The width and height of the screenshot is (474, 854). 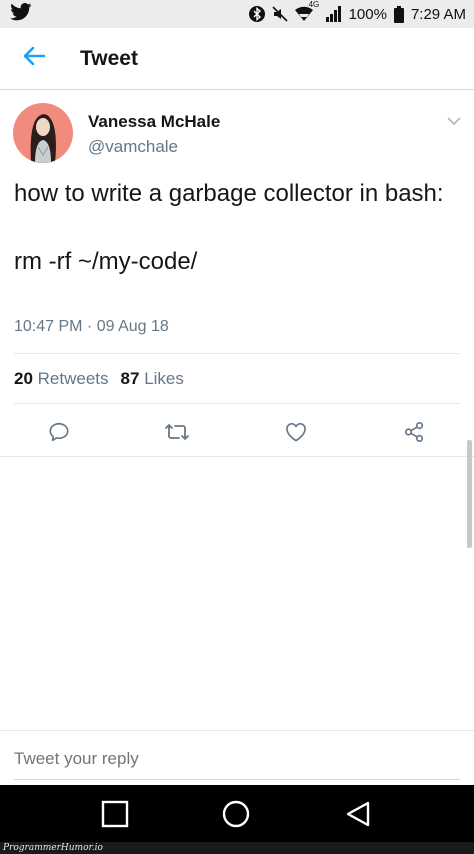 I want to click on likes-label: Likes, so click(x=164, y=378).